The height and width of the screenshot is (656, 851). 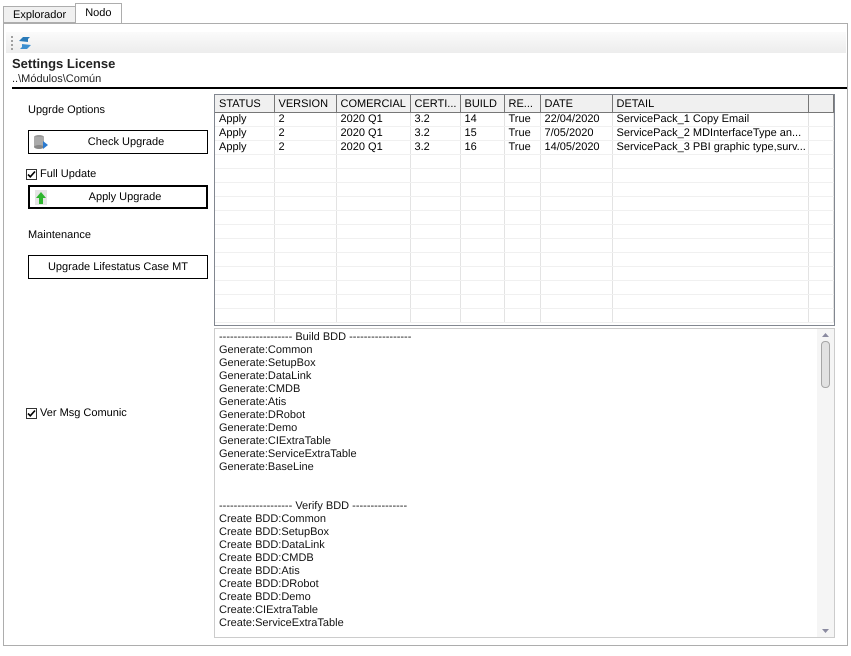 What do you see at coordinates (825, 335) in the screenshot?
I see `scroll-up-icon` at bounding box center [825, 335].